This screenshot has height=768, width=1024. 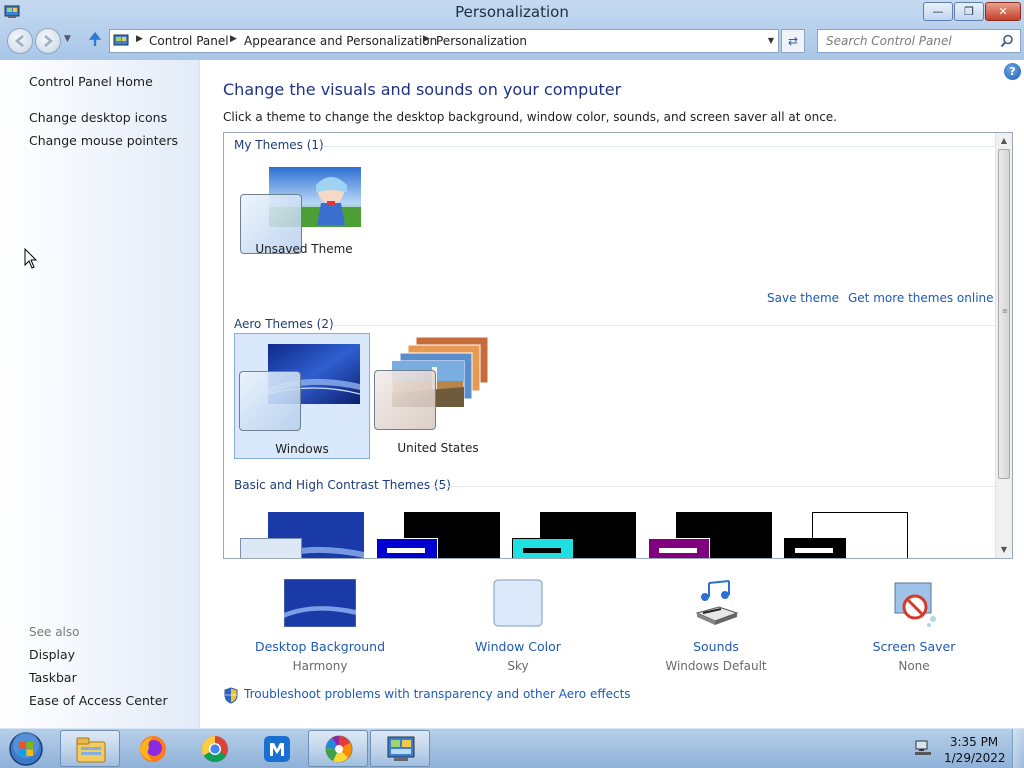 I want to click on close-icon: ✕, so click(x=1003, y=11).